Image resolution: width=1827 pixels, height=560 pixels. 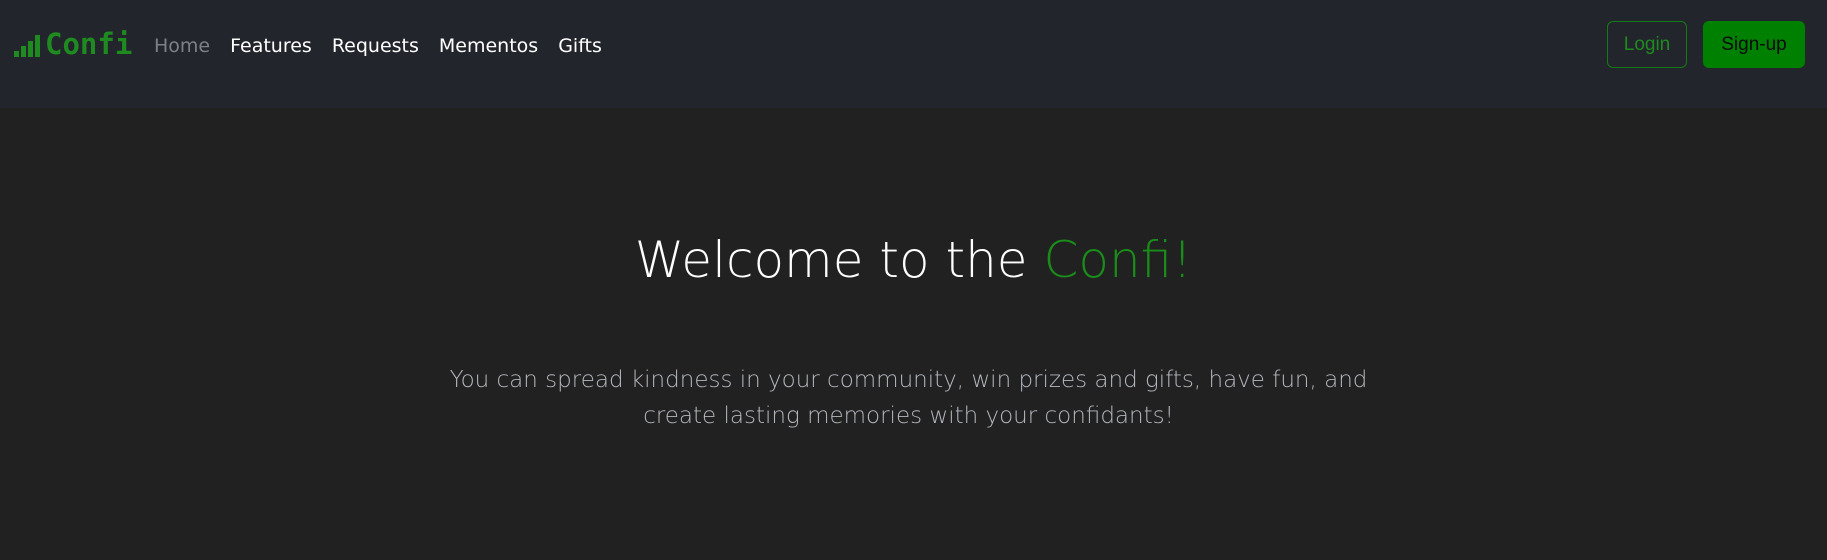 What do you see at coordinates (839, 260) in the screenshot?
I see `hero-title-prefix: Welcome to the` at bounding box center [839, 260].